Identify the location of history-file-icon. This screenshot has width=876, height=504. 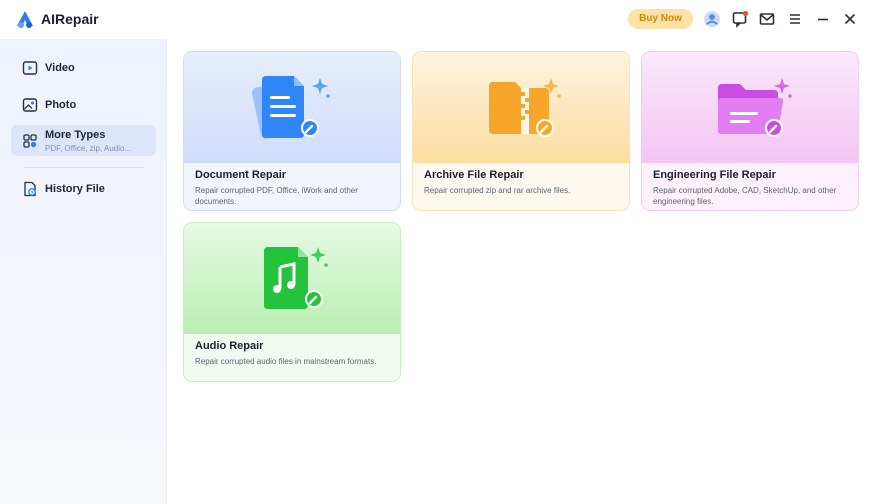
(30, 189).